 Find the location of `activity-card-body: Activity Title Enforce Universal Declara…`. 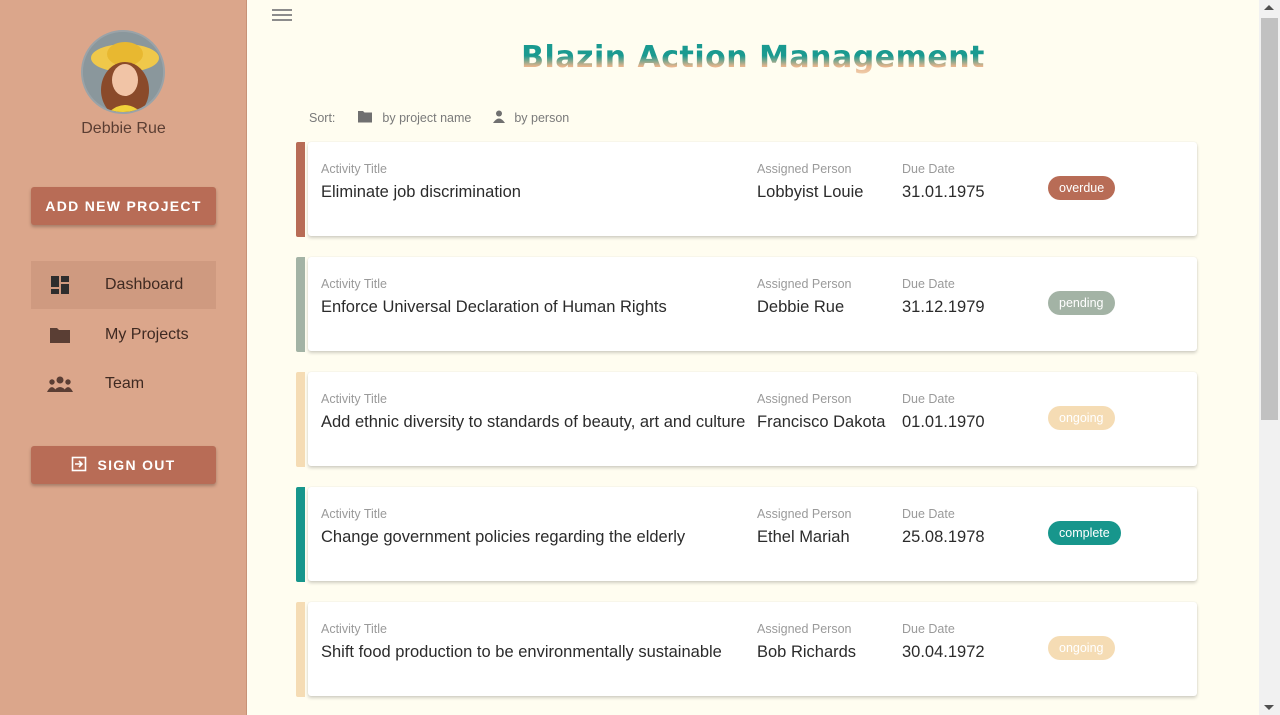

activity-card-body: Activity Title Enforce Universal Declara… is located at coordinates (752, 304).